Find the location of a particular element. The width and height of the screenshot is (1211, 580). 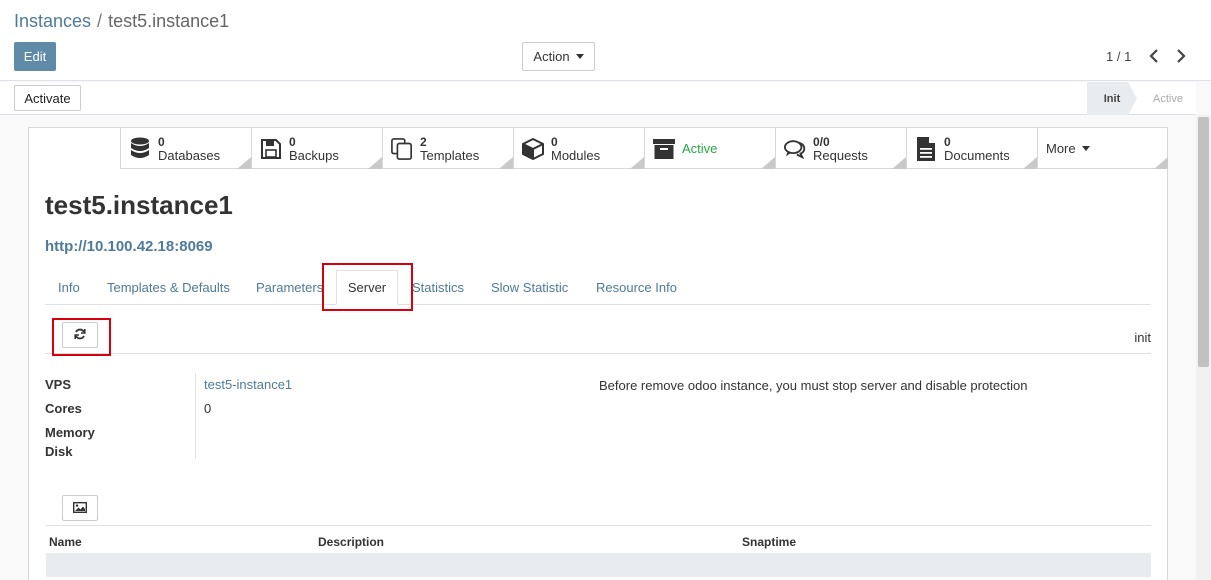

field-label-vps: VPS is located at coordinates (58, 384).